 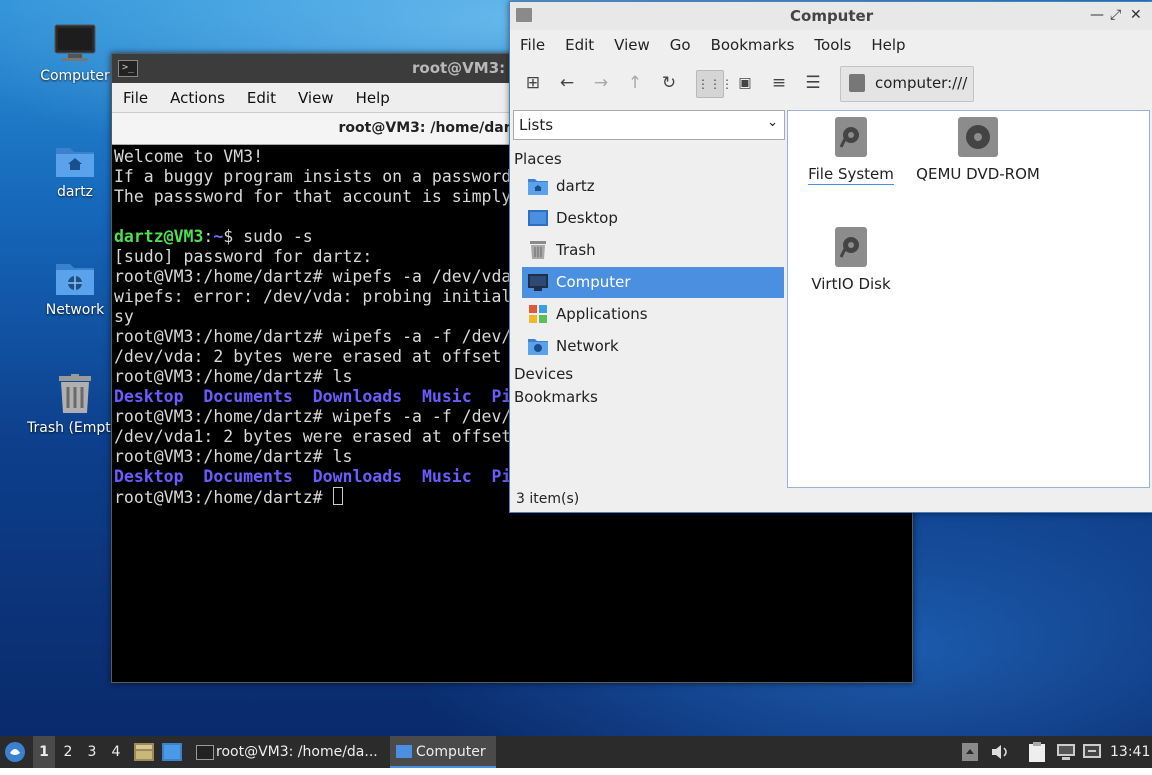 What do you see at coordinates (313, 176) in the screenshot?
I see `terminal-line: If a buggy program insists on a password` at bounding box center [313, 176].